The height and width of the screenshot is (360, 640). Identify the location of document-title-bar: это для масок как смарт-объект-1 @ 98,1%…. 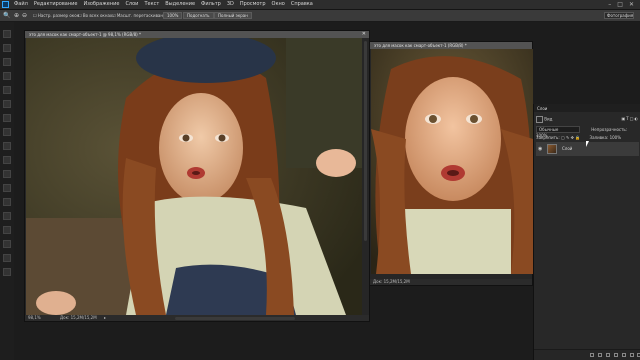
(197, 34).